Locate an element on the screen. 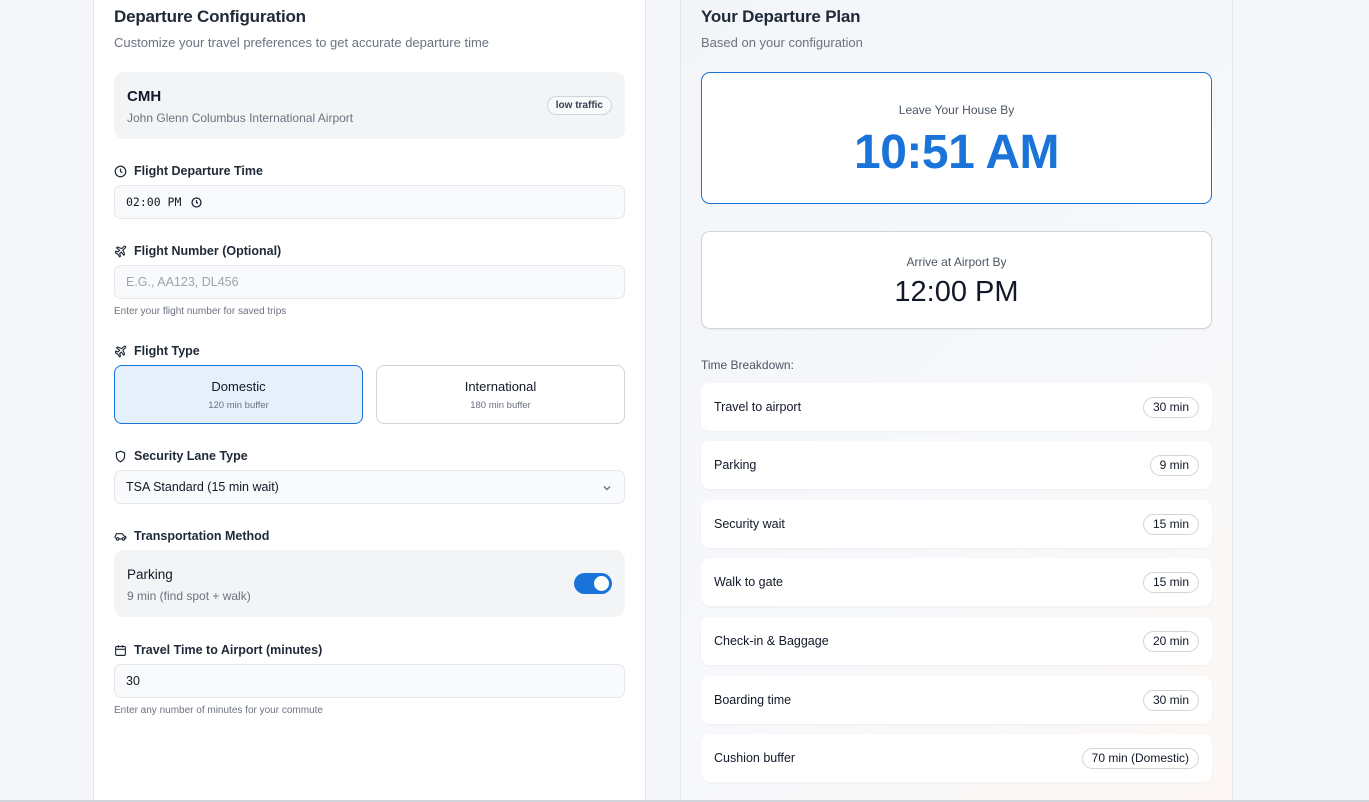  calendar-icon is located at coordinates (120, 650).